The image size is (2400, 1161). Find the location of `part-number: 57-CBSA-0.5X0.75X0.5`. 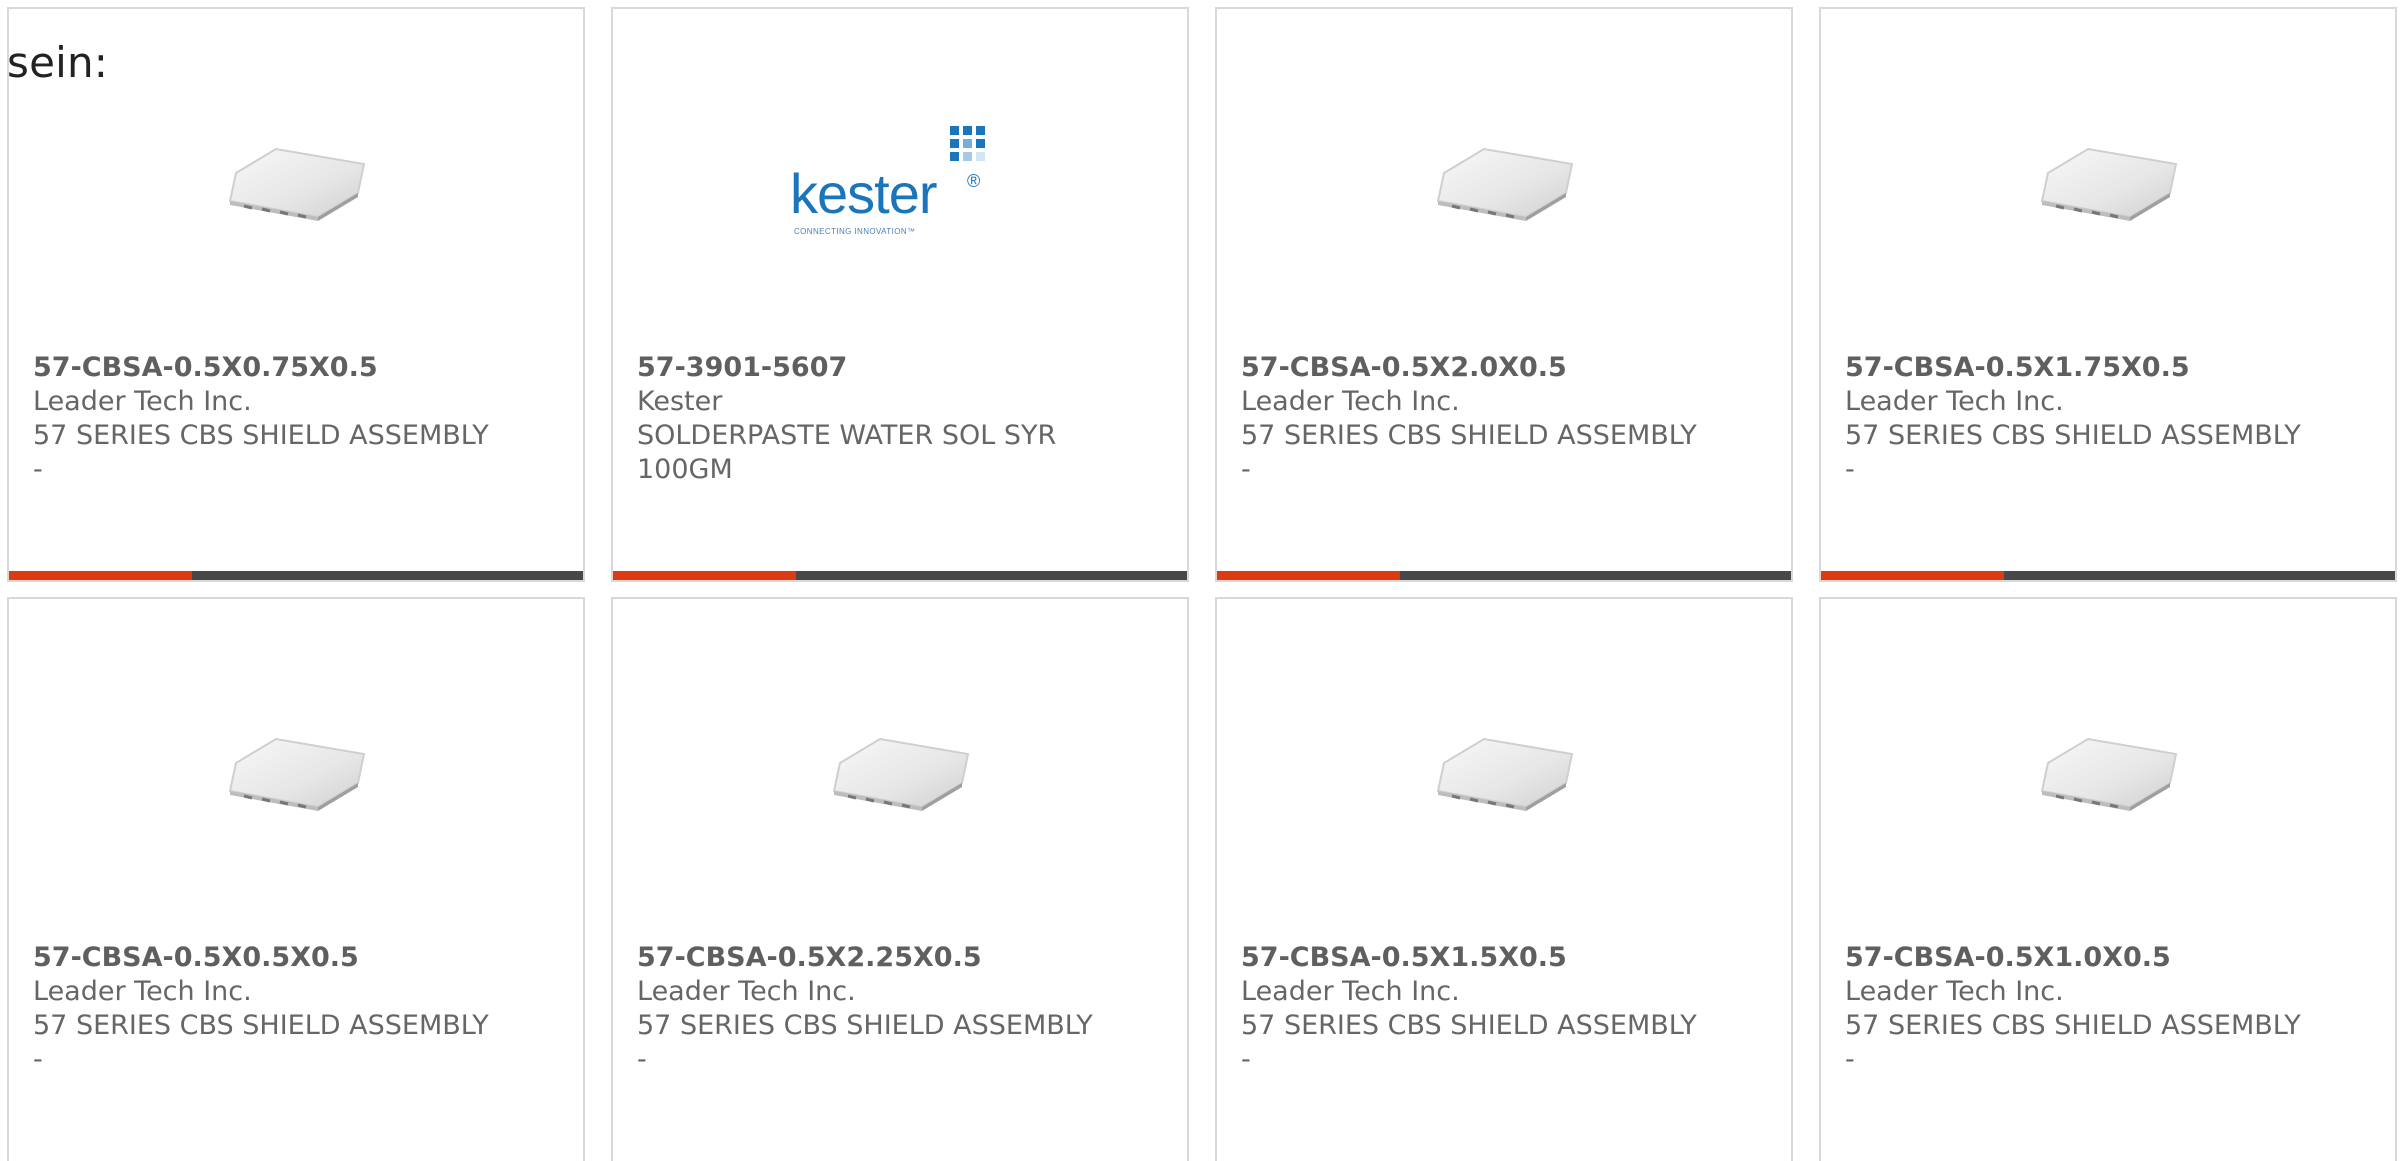

part-number: 57-CBSA-0.5X0.75X0.5 is located at coordinates (283, 368).